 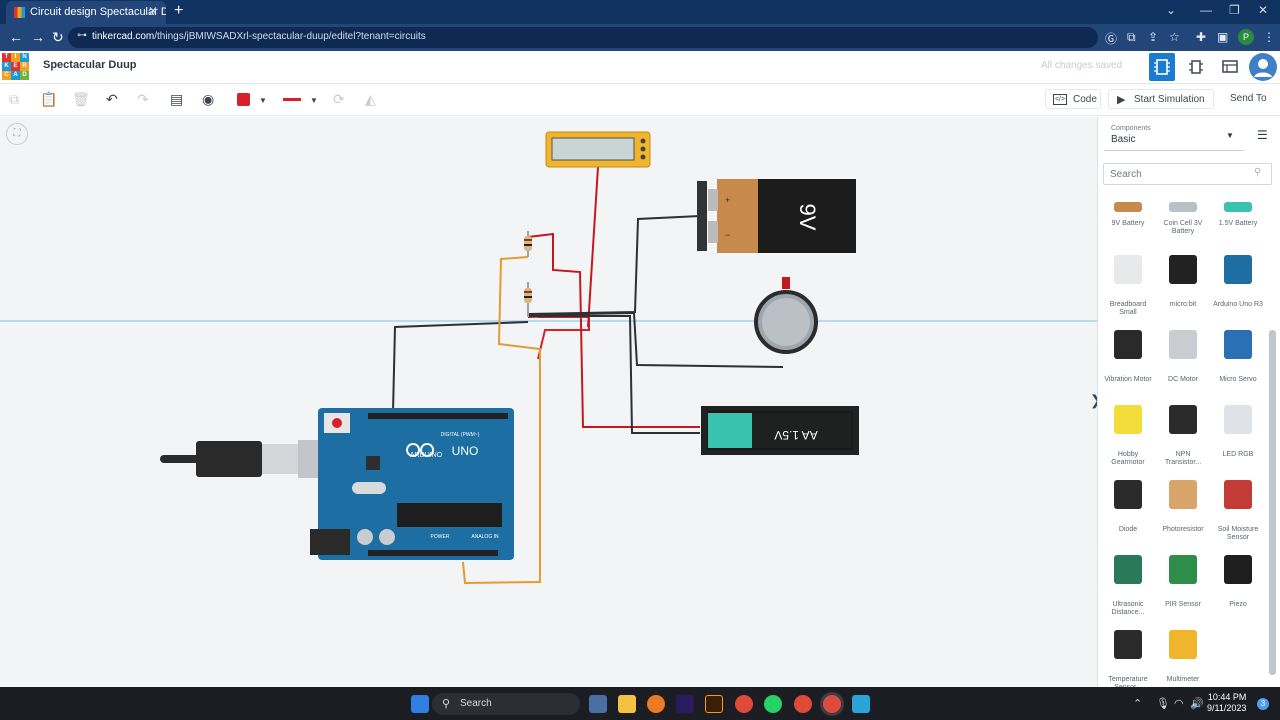 What do you see at coordinates (685, 704) in the screenshot?
I see `after-effects-icon` at bounding box center [685, 704].